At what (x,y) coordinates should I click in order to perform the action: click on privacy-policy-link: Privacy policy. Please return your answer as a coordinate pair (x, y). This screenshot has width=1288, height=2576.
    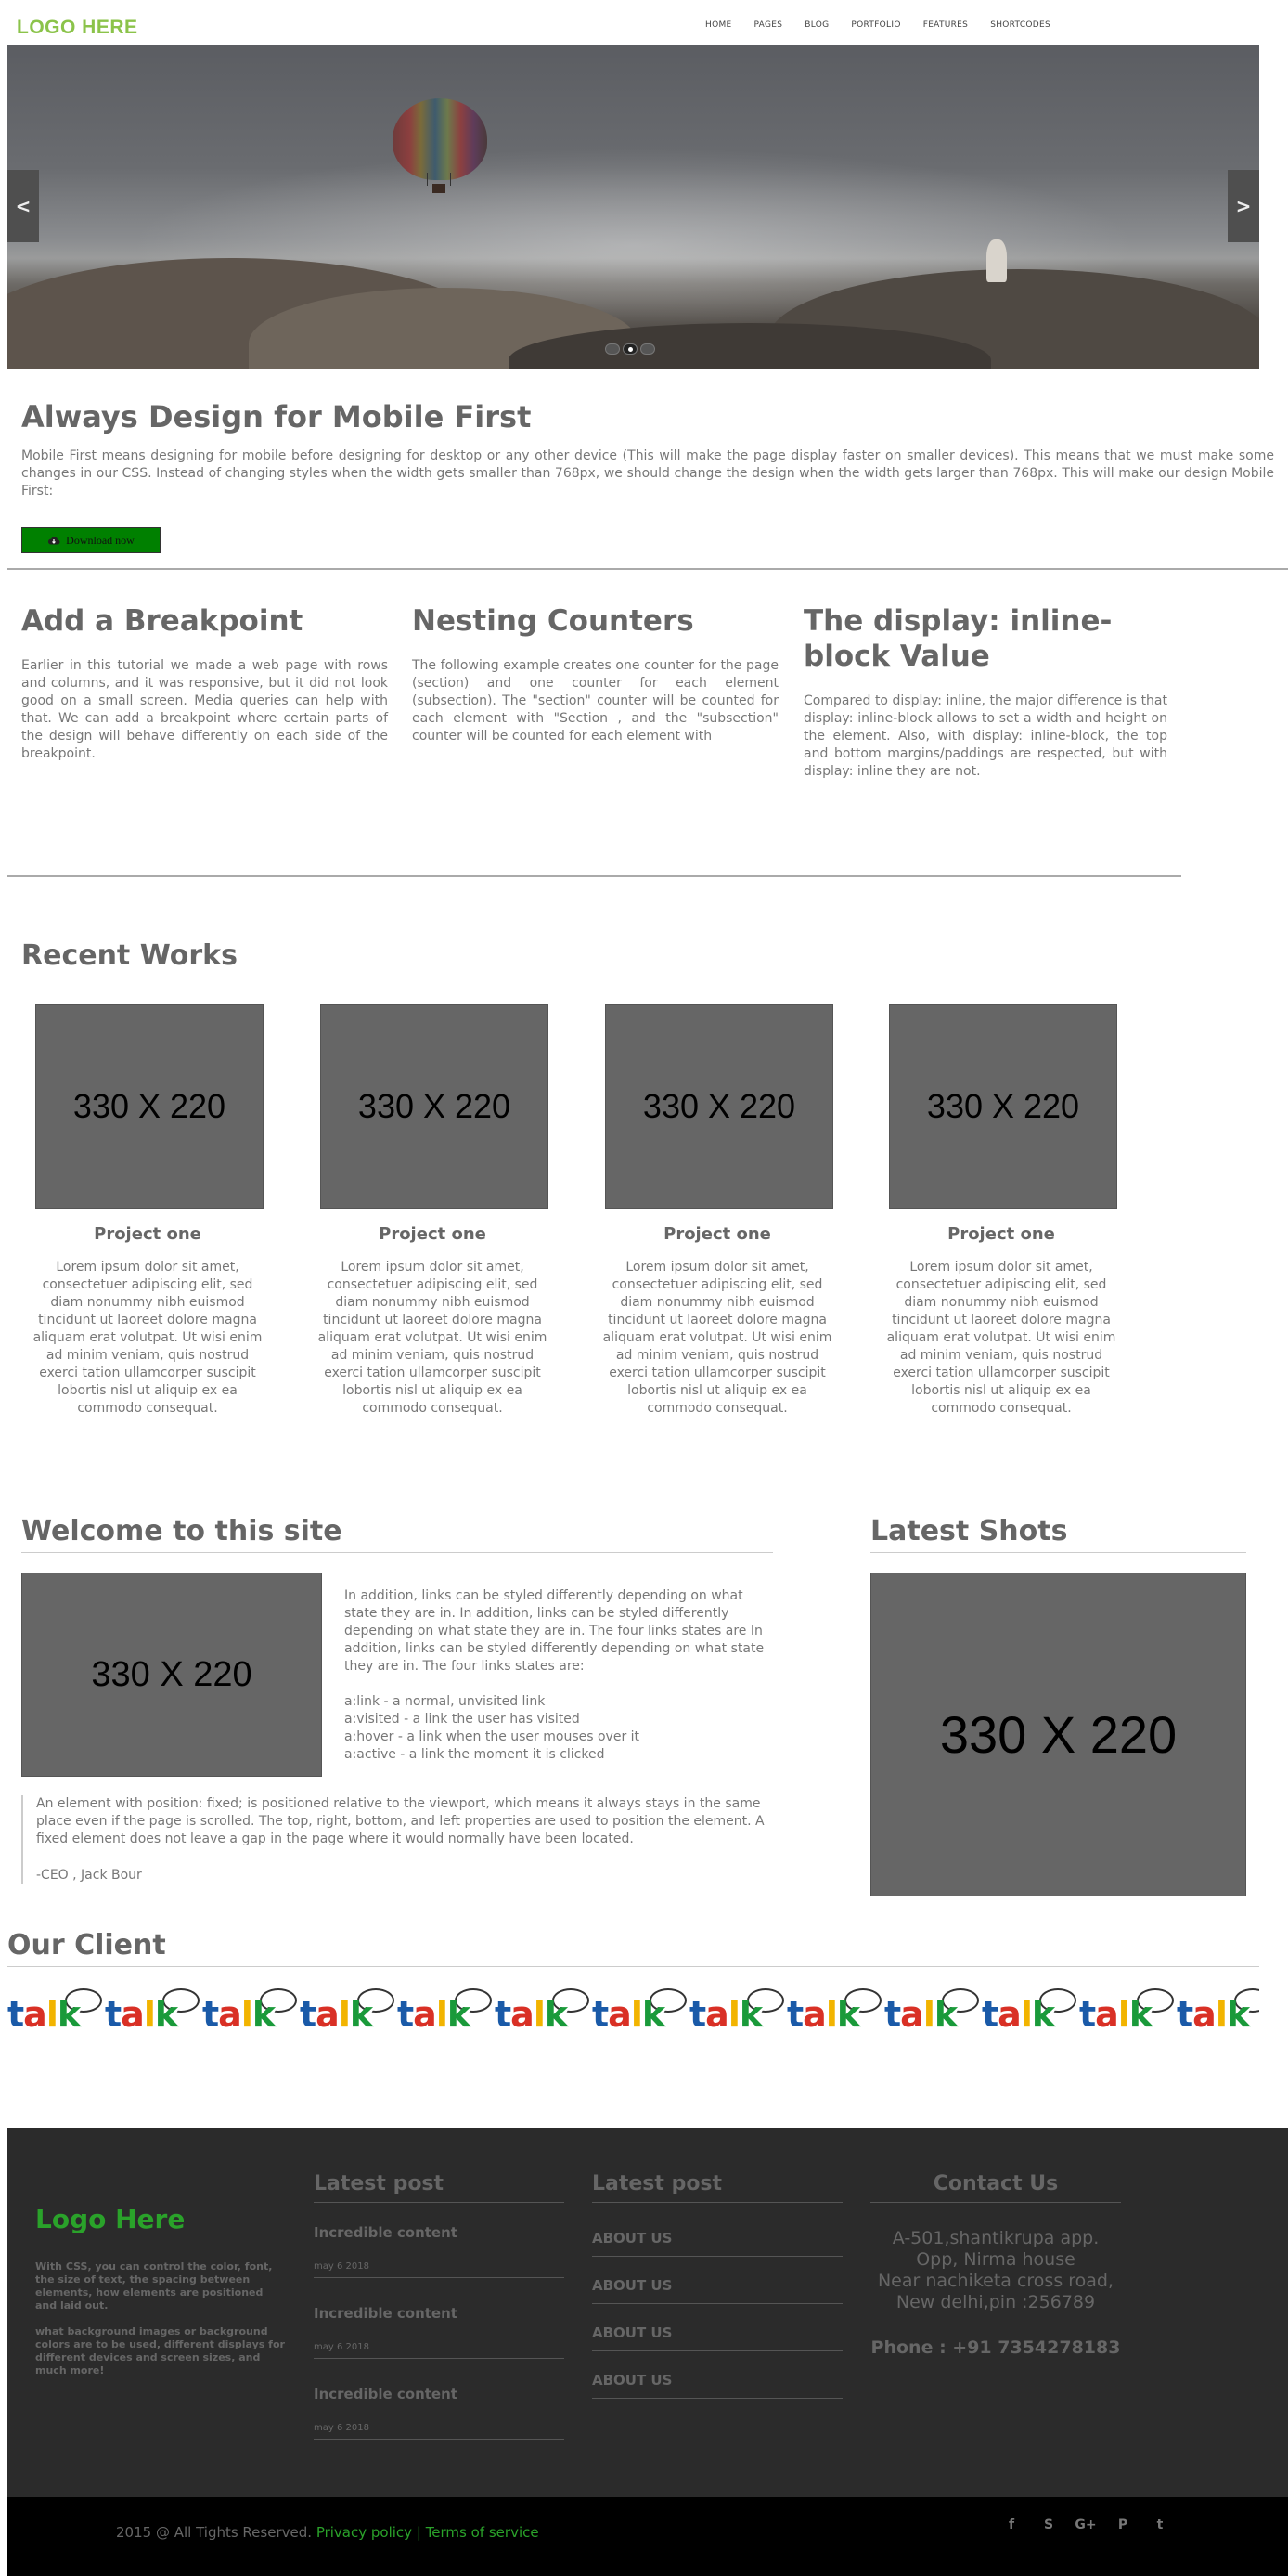
    Looking at the image, I should click on (364, 2532).